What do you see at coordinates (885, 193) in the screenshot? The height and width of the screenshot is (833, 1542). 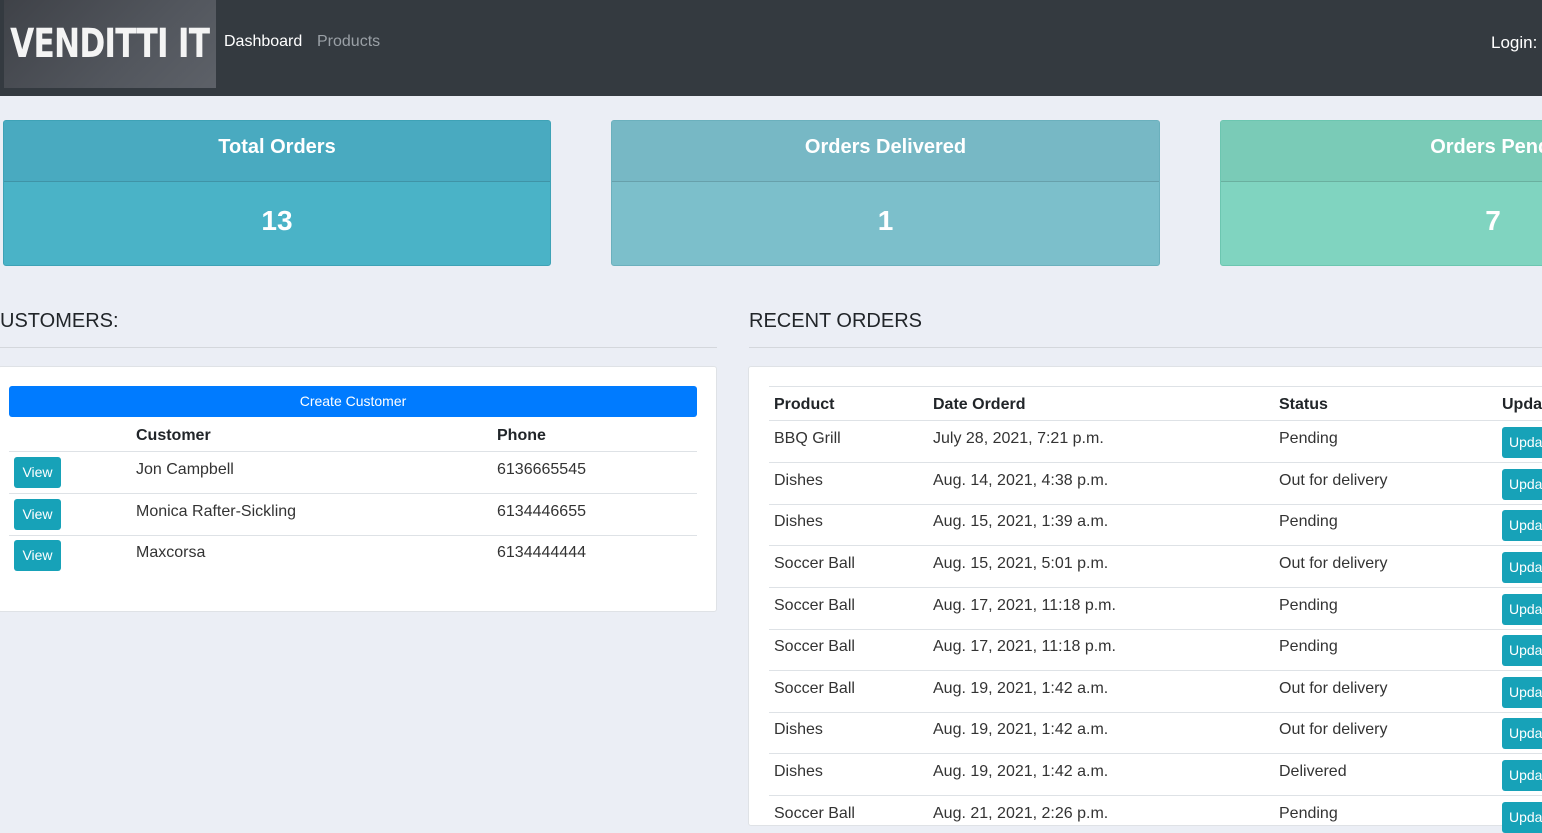 I see `orders-delivered-card: Orders Delivered 1` at bounding box center [885, 193].